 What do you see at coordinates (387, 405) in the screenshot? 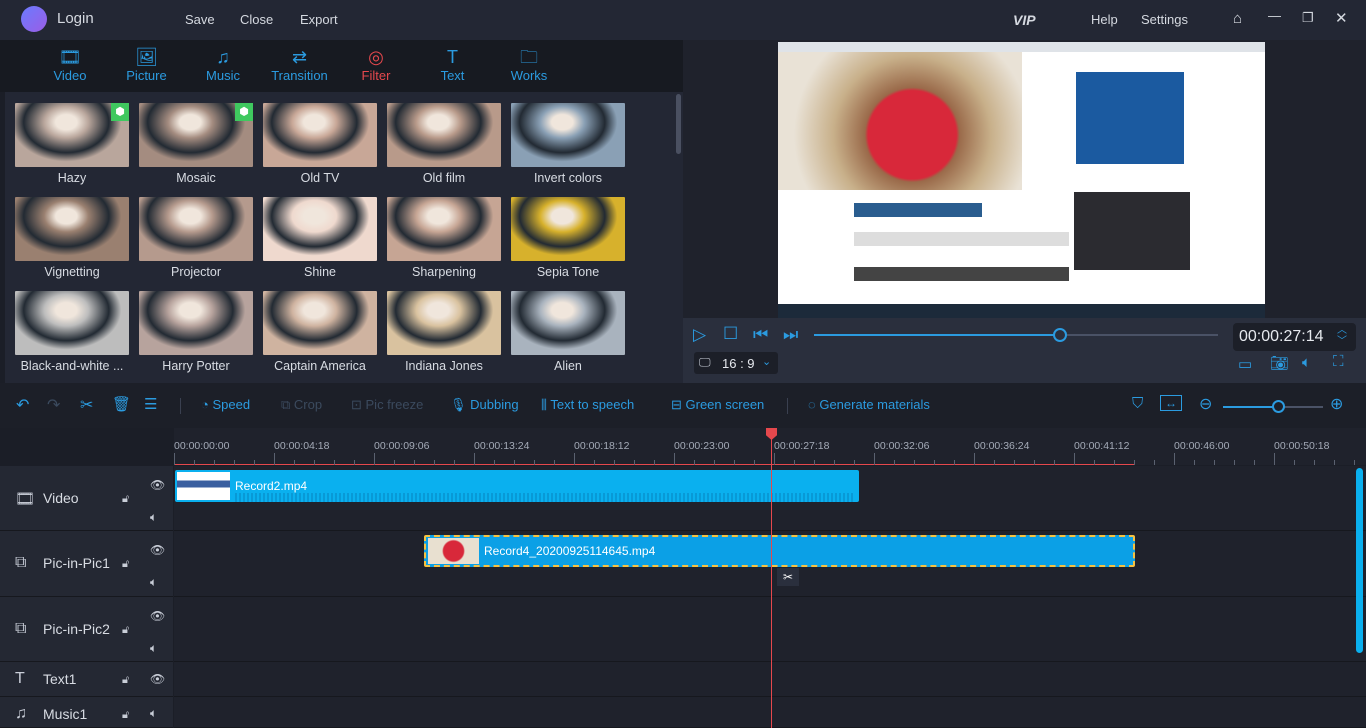
I see `pic-freeze-button: ⊡ Pic freeze` at bounding box center [387, 405].